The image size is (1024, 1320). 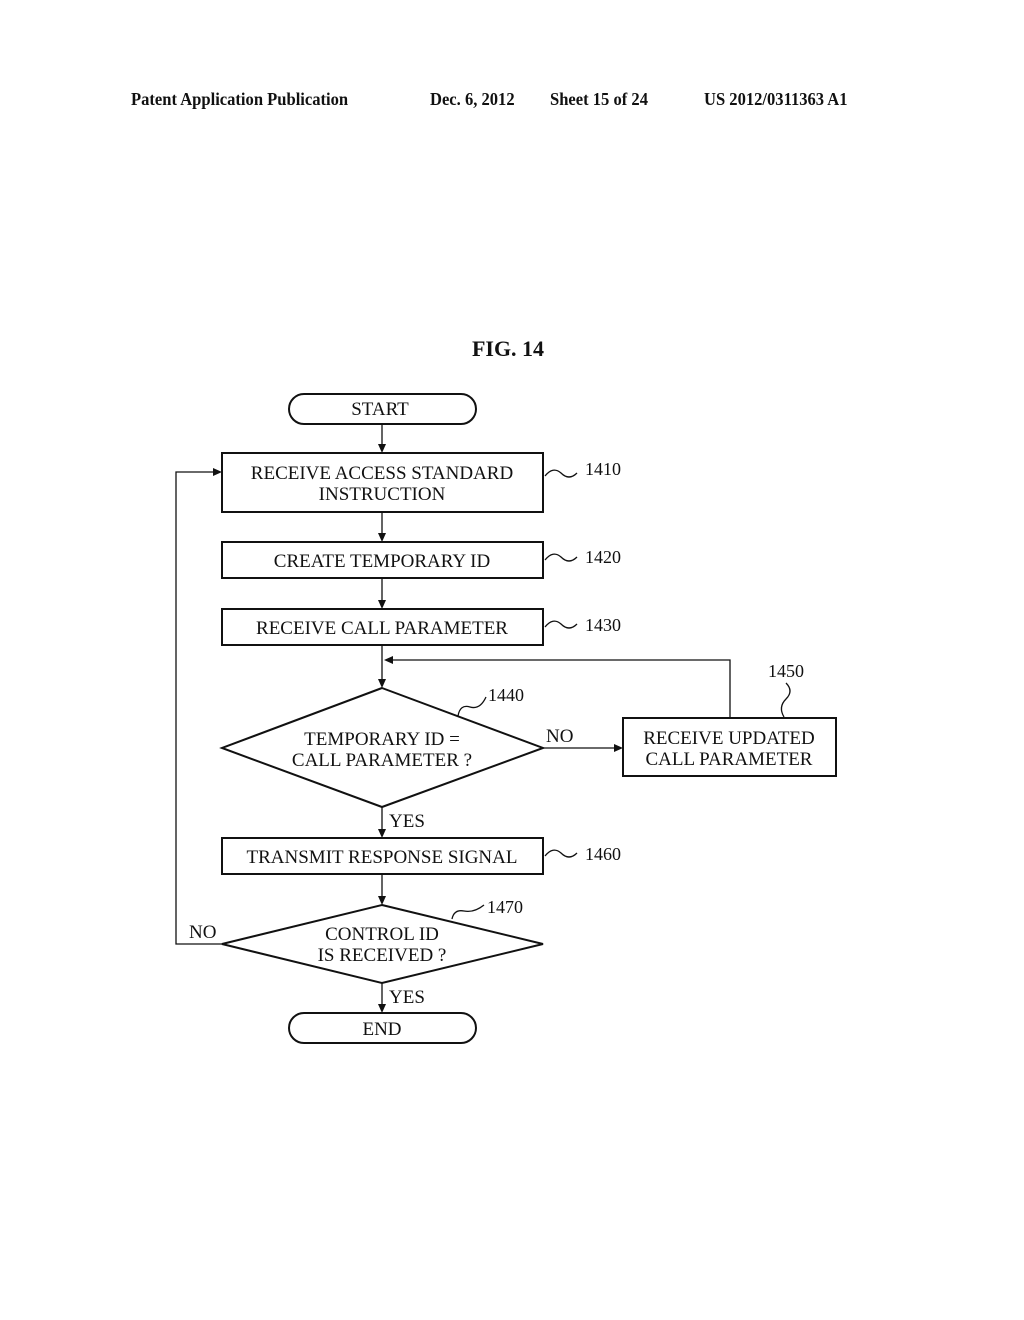 I want to click on label-1470-yes: YES, so click(x=407, y=997).